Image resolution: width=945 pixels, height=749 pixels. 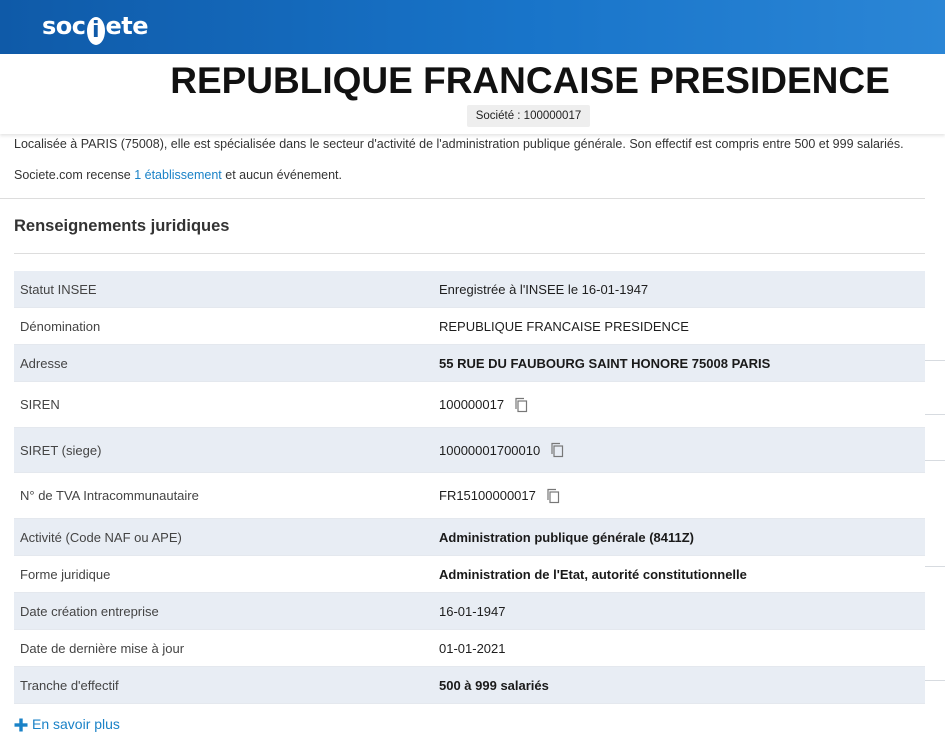 I want to click on row-value: 01-01-2021, so click(x=472, y=648).